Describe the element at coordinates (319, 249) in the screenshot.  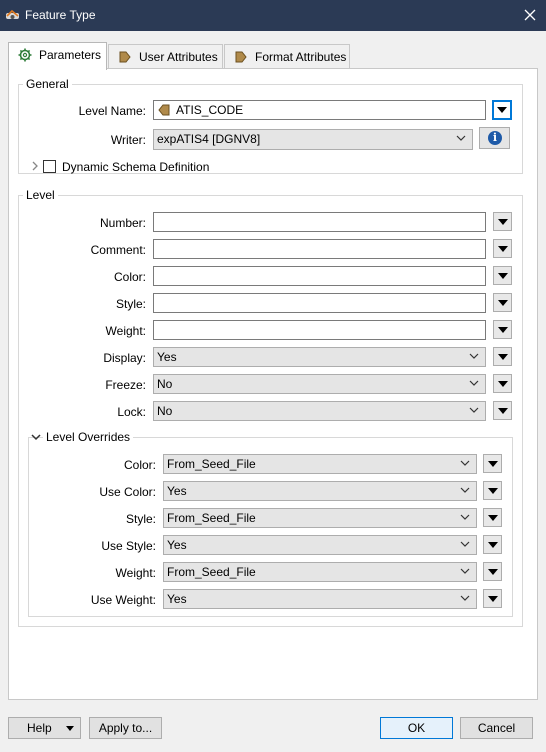
I see `comment-input` at that location.